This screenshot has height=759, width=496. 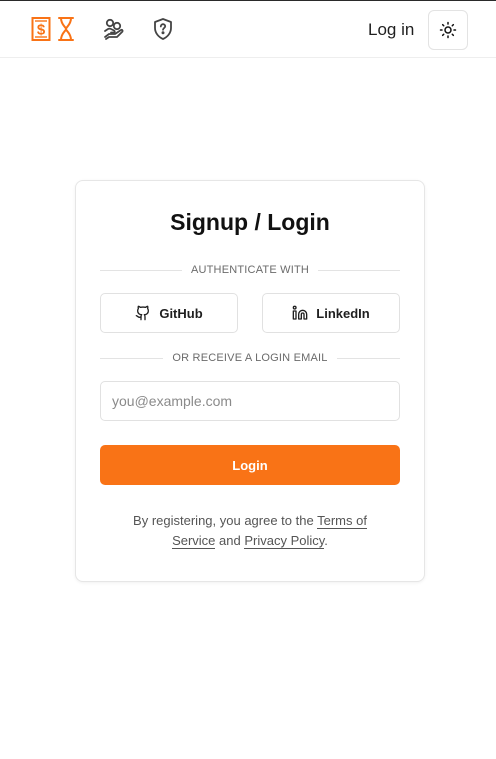 What do you see at coordinates (300, 312) in the screenshot?
I see `linkedin-icon` at bounding box center [300, 312].